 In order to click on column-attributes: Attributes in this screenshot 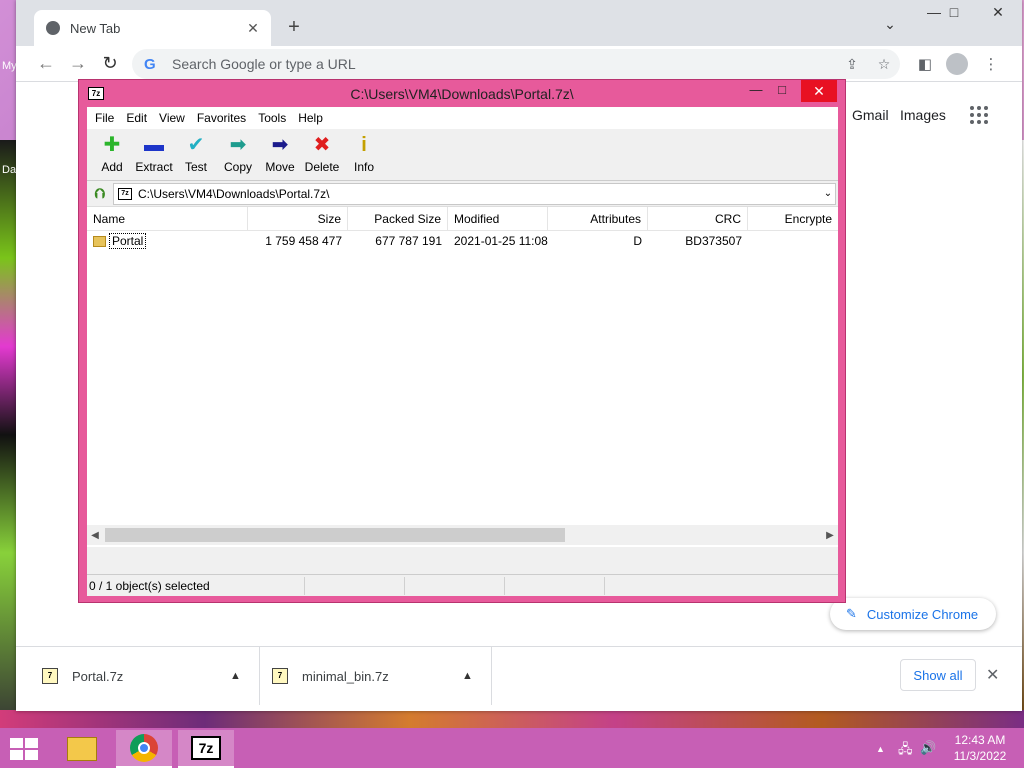, I will do `click(598, 218)`.